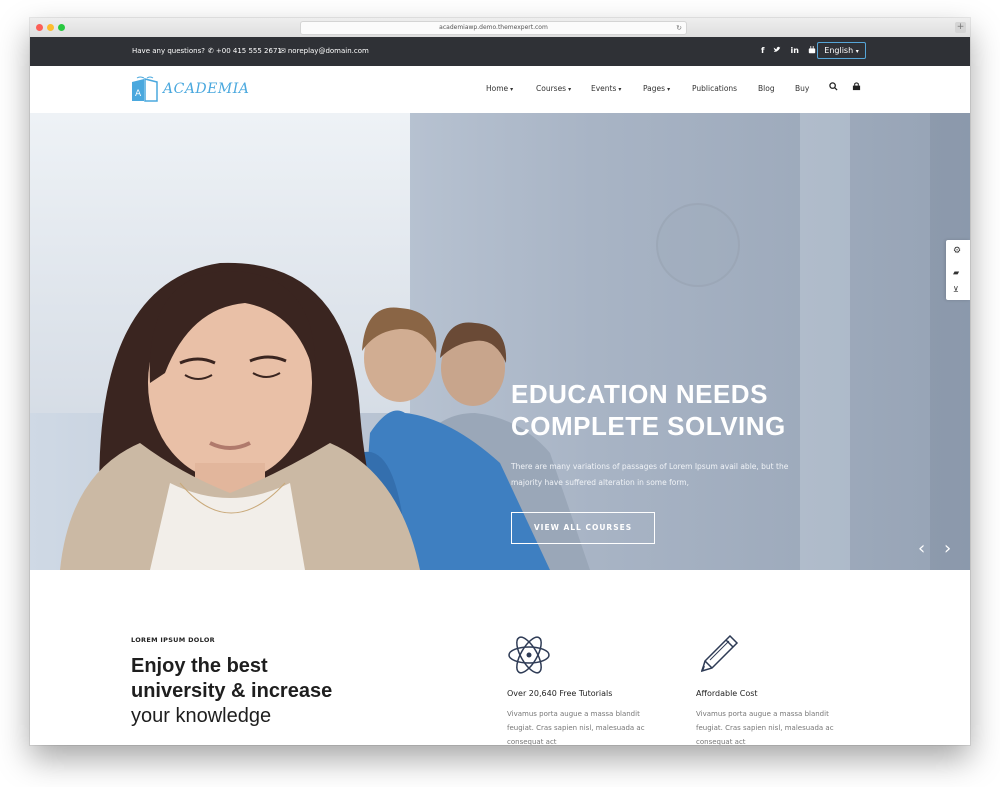 The height and width of the screenshot is (787, 1000). What do you see at coordinates (201, 716) in the screenshot?
I see `section-heading-line3: your knowledge` at bounding box center [201, 716].